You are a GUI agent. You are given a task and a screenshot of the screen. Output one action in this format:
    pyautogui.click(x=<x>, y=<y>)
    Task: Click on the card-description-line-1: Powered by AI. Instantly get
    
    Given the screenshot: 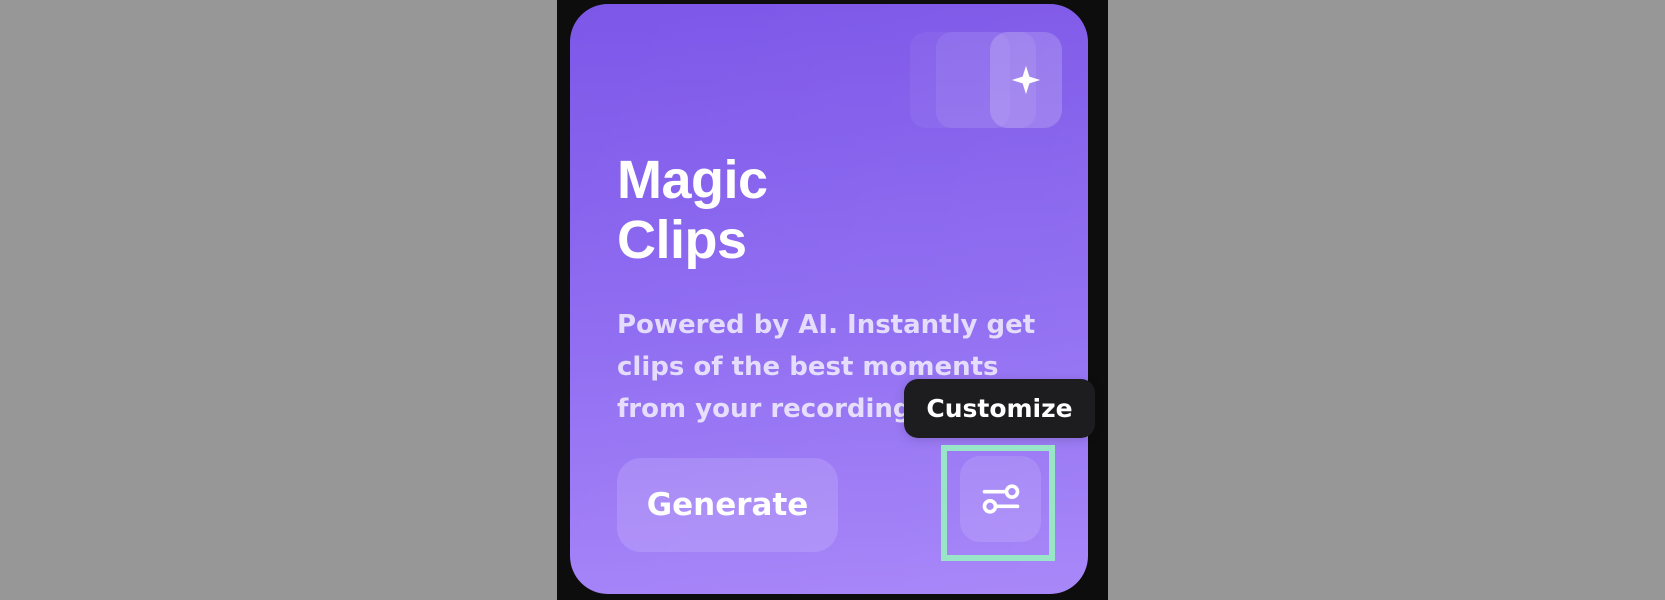 What is the action you would take?
    pyautogui.click(x=826, y=325)
    